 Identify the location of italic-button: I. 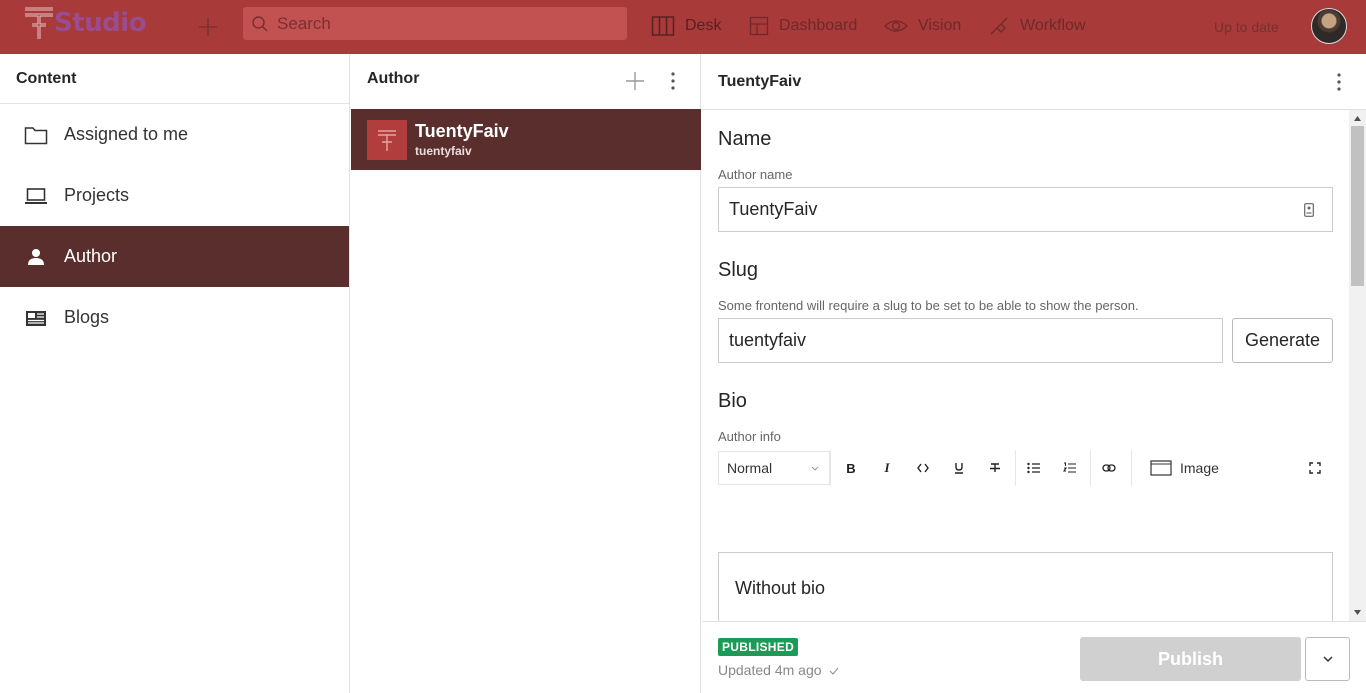
(887, 468).